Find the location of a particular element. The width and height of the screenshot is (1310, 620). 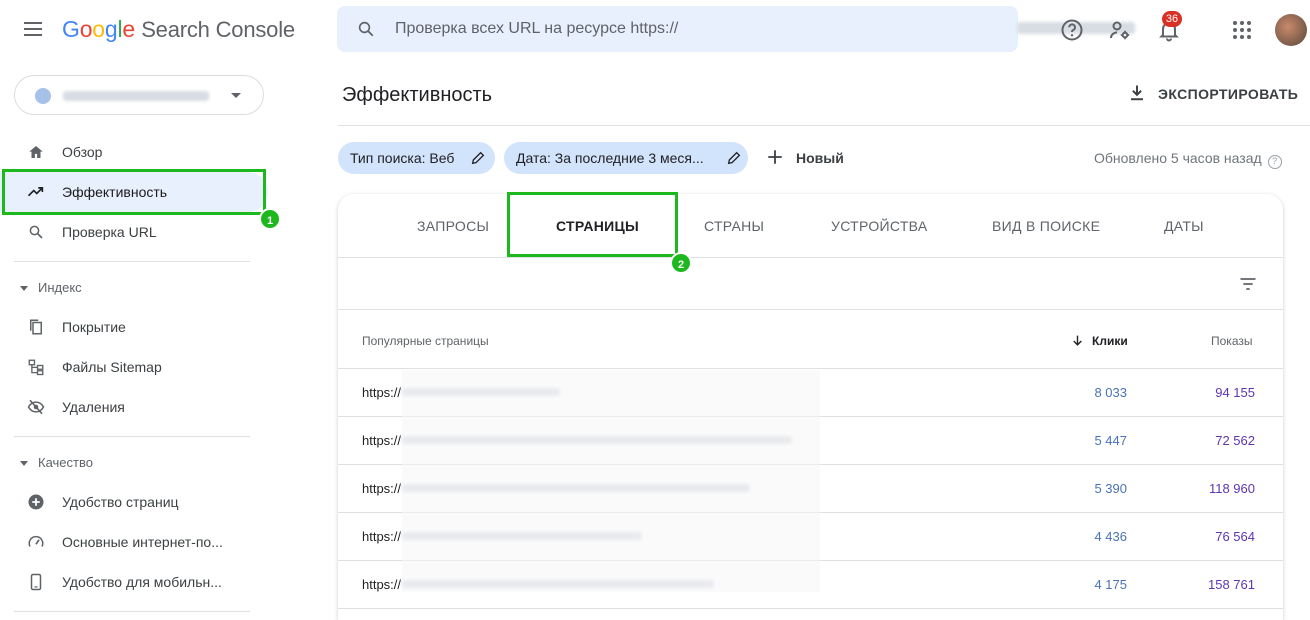

app-logo: Google Search Console is located at coordinates (178, 29).